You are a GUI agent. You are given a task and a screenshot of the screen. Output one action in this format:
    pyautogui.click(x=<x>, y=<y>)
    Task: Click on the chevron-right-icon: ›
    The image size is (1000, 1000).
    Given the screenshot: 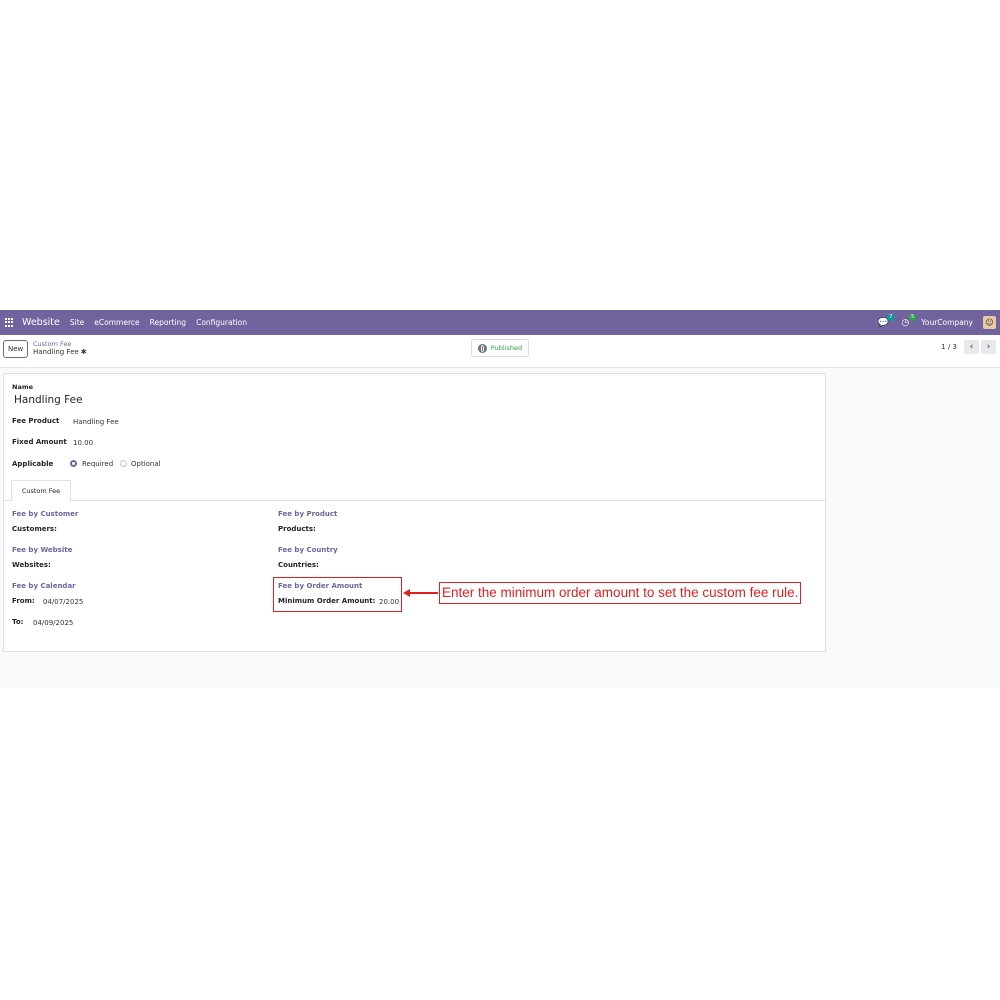 What is the action you would take?
    pyautogui.click(x=988, y=347)
    